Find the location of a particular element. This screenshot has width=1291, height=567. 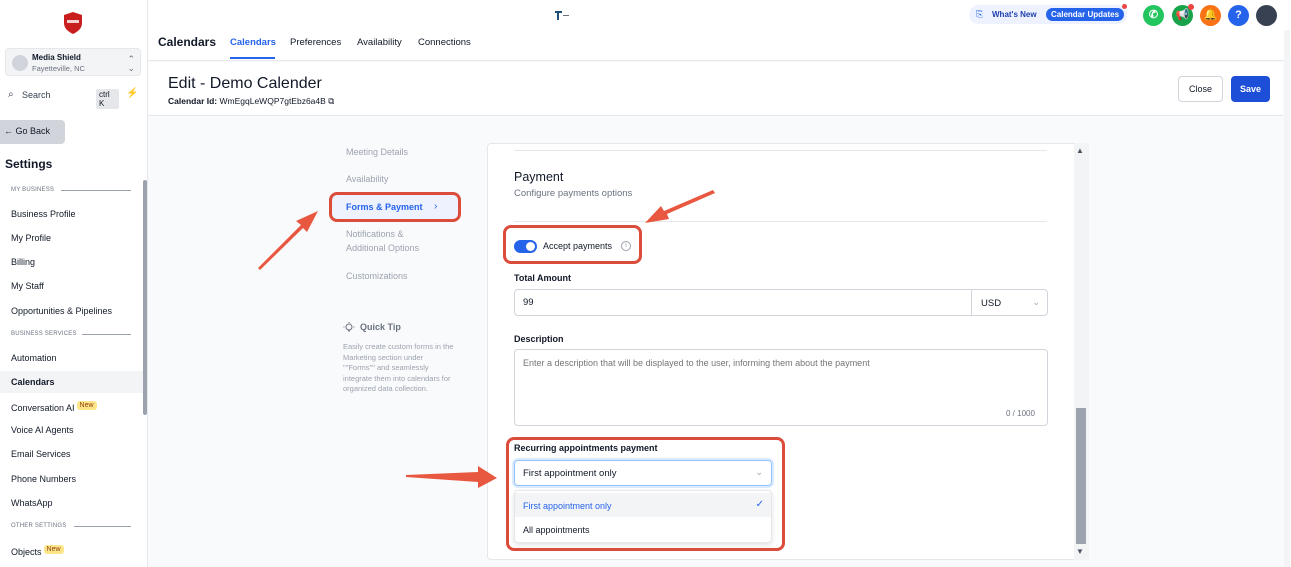

page-section-title: Calendars is located at coordinates (187, 42).